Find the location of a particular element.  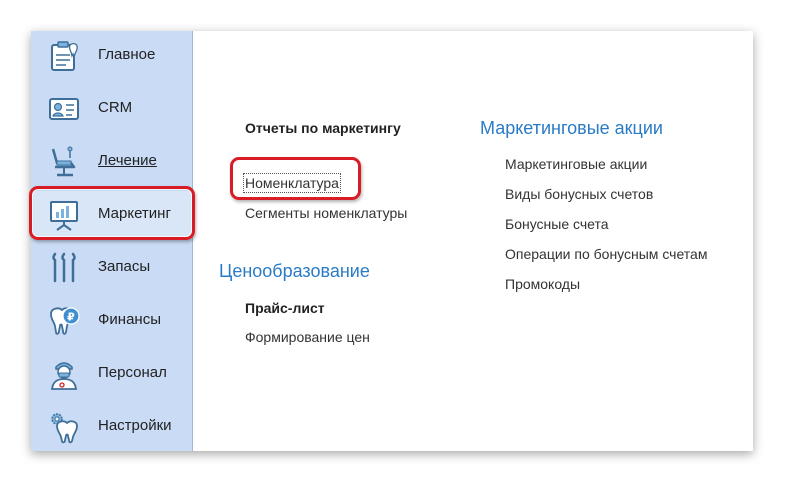

presentation-board-icon is located at coordinates (64, 216).